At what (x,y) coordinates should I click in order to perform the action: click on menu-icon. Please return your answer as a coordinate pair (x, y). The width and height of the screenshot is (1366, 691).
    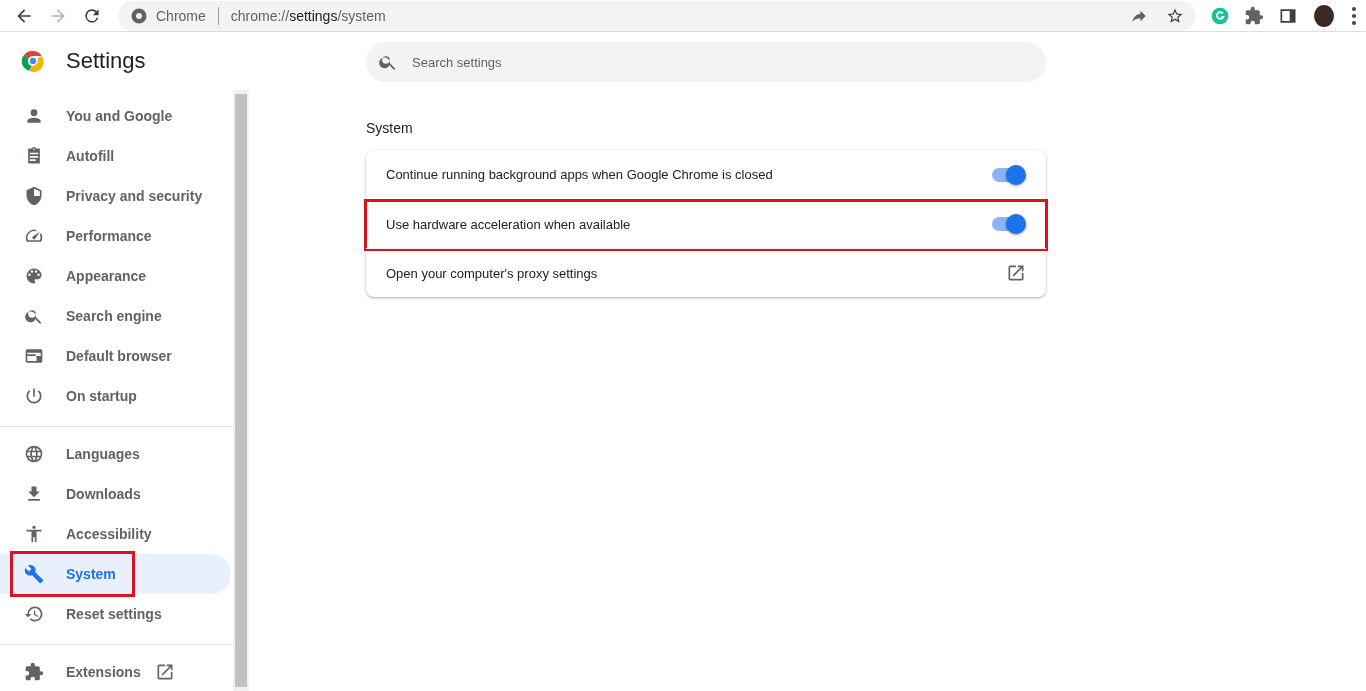
    Looking at the image, I should click on (1354, 15).